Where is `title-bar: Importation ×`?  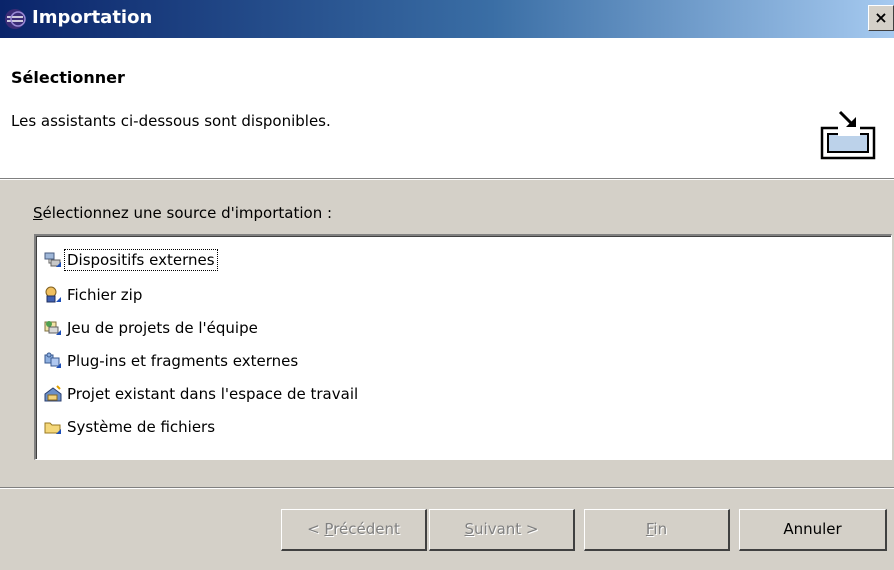 title-bar: Importation × is located at coordinates (447, 19).